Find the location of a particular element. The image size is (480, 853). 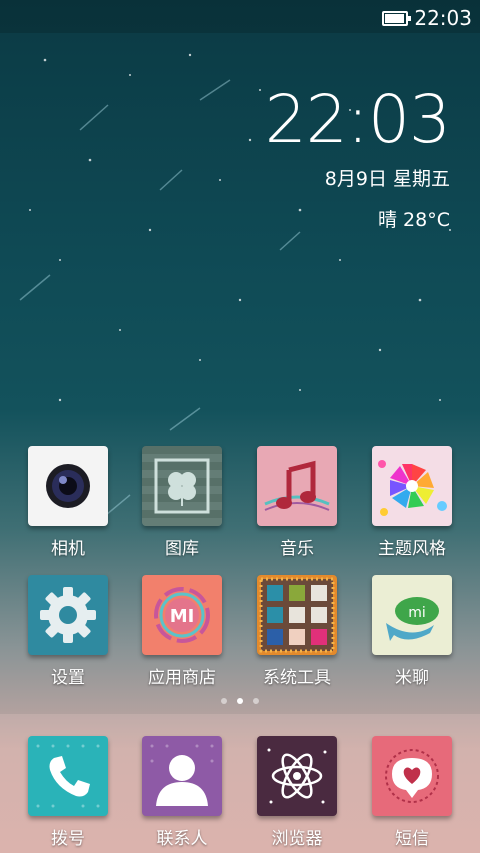

store-badge-text: MI is located at coordinates (182, 616).